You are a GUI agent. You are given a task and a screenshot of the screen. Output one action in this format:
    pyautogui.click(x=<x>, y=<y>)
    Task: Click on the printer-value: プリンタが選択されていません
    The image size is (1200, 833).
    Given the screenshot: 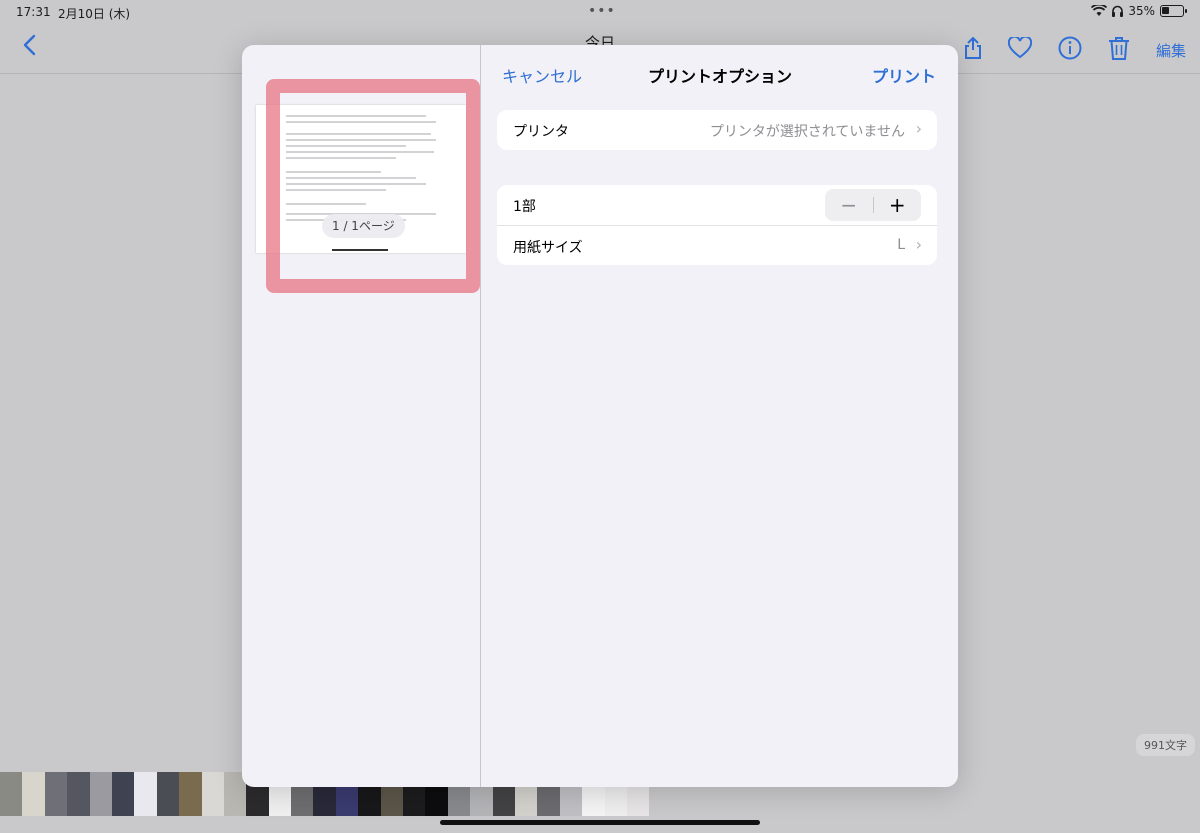 What is the action you would take?
    pyautogui.click(x=807, y=132)
    